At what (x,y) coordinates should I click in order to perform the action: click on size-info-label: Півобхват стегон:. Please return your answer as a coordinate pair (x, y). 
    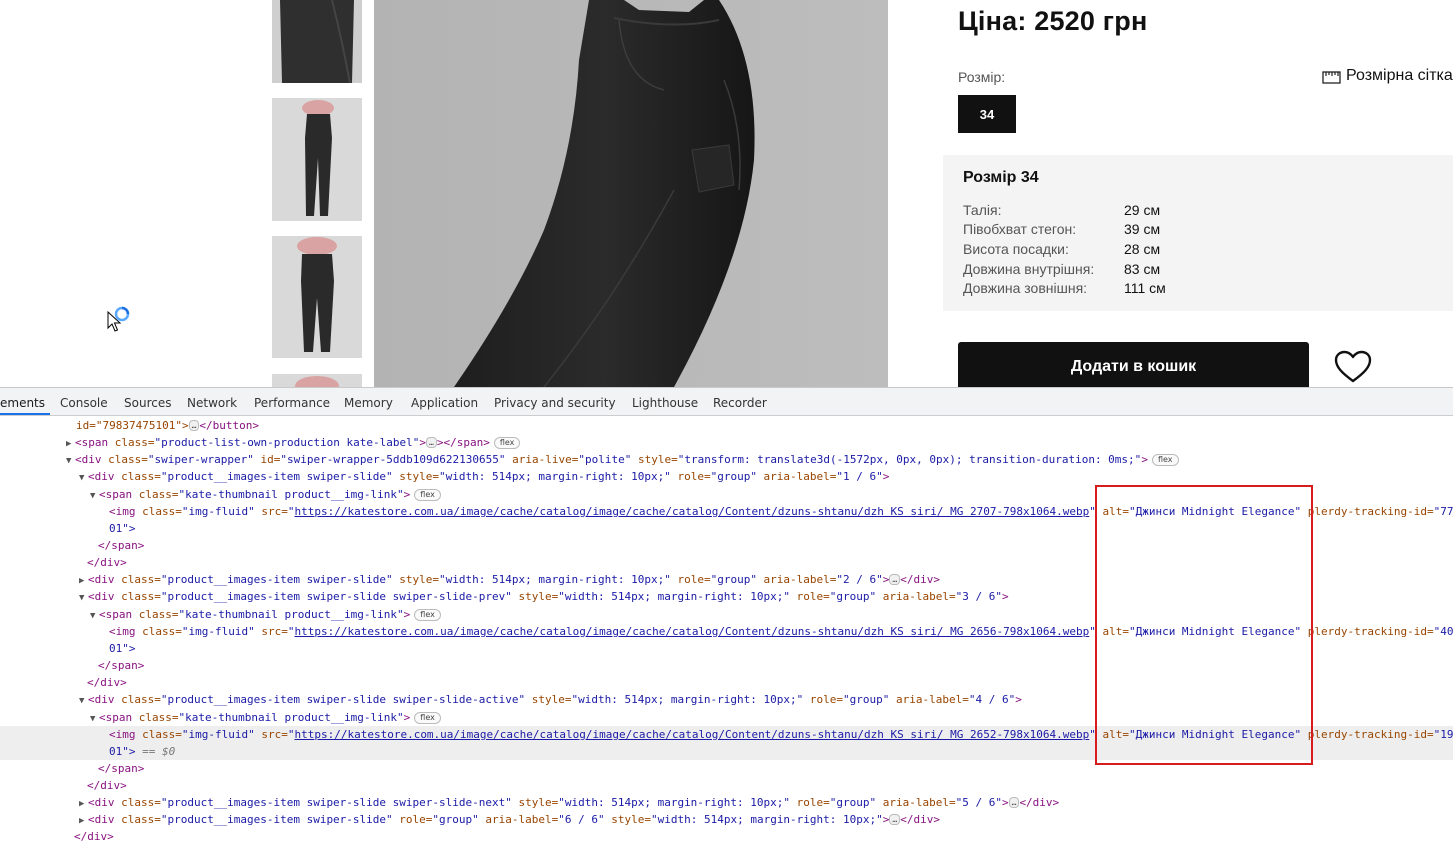
    Looking at the image, I should click on (1020, 229).